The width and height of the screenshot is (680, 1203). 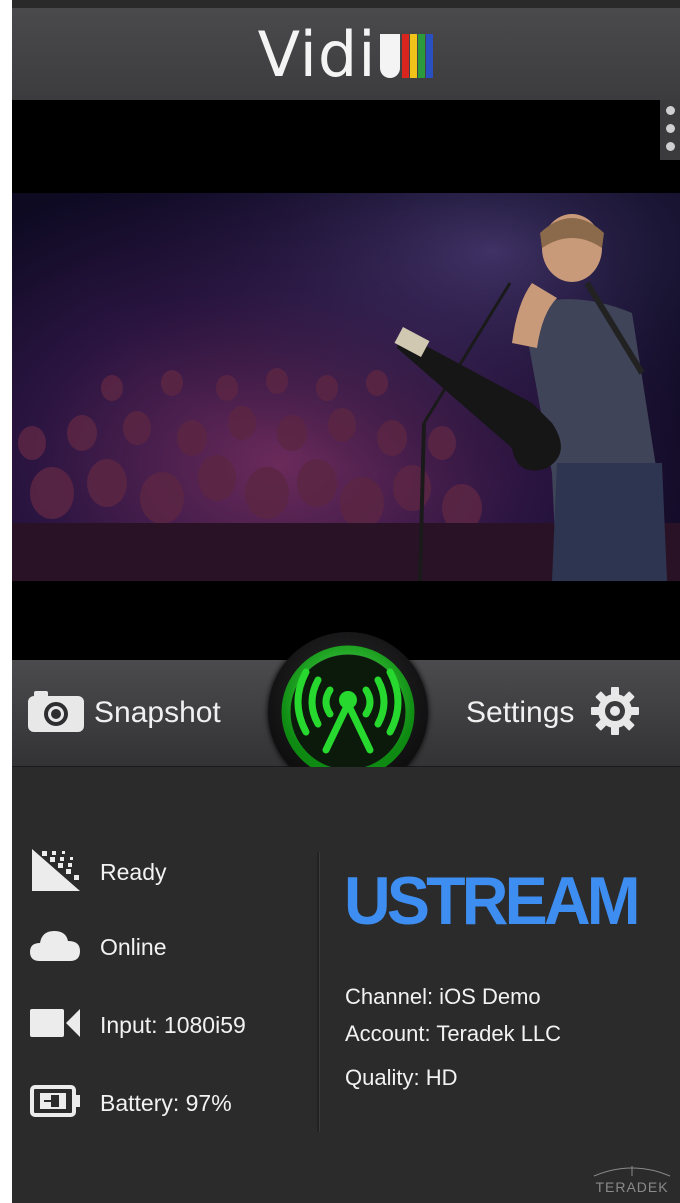 I want to click on app-header: Vidi, so click(x=346, y=54).